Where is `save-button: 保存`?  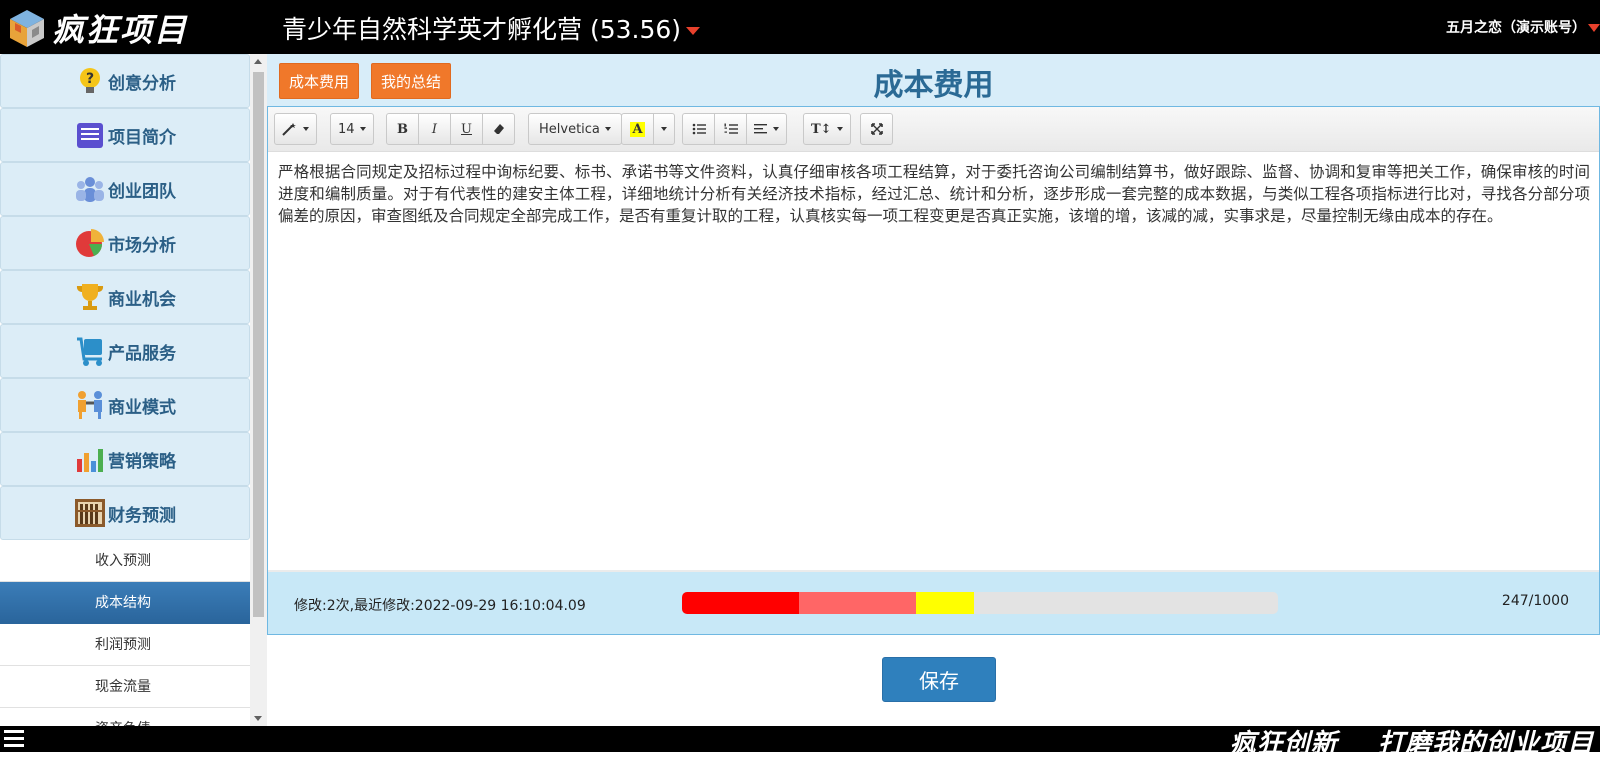
save-button: 保存 is located at coordinates (939, 679).